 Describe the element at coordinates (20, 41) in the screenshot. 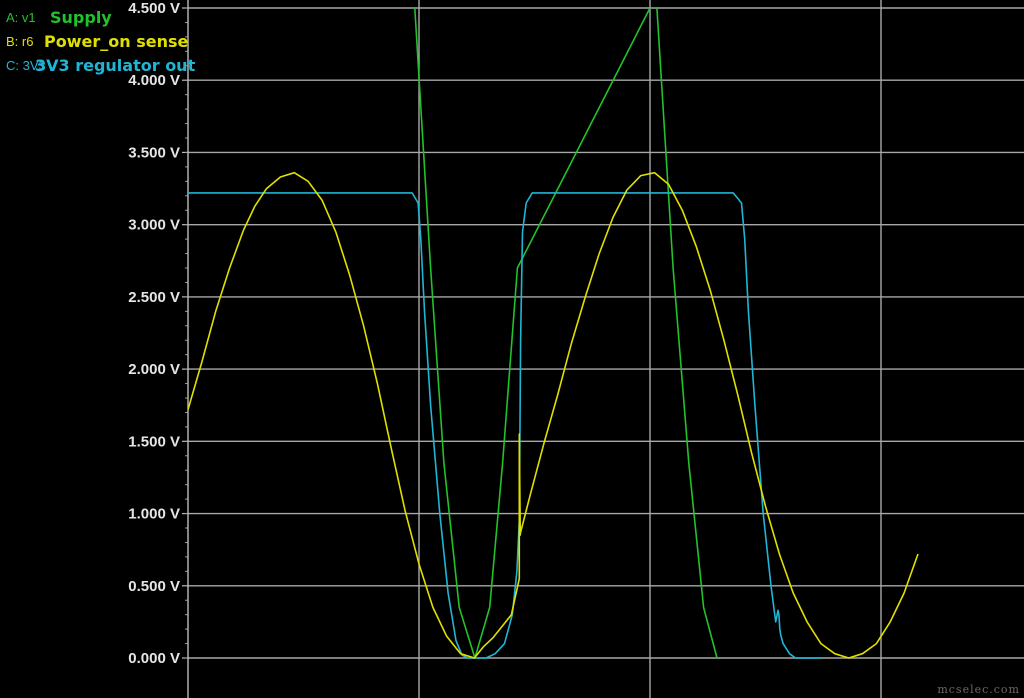

I see `legend-key-b: B: r6` at that location.